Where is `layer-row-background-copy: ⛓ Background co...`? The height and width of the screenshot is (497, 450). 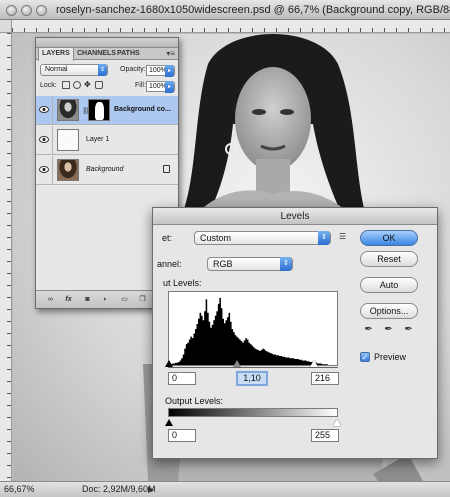 layer-row-background-copy: ⛓ Background co... is located at coordinates (107, 110).